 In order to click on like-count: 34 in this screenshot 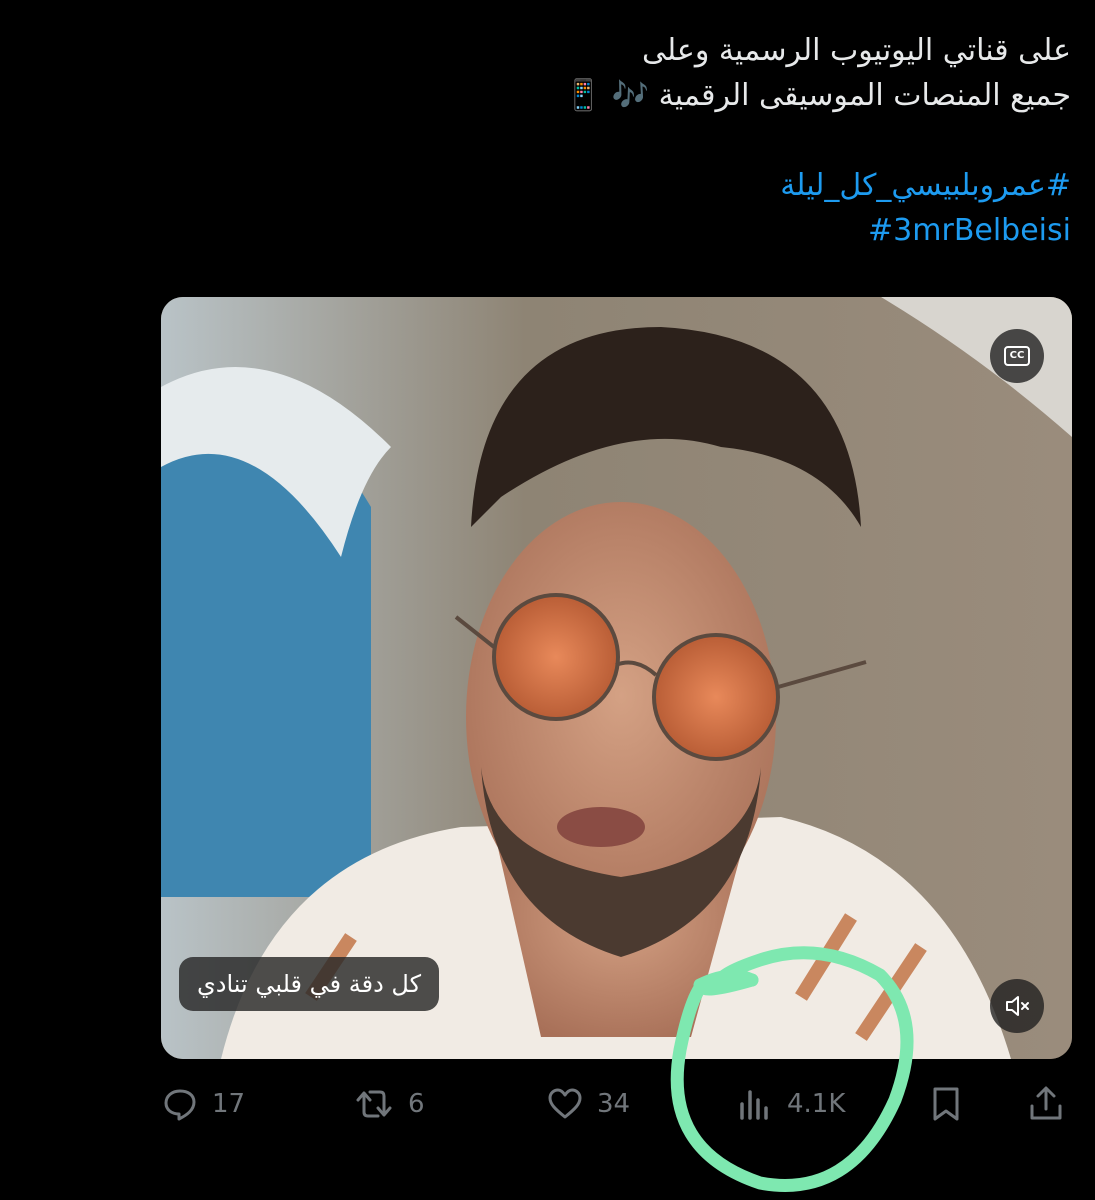, I will do `click(614, 1104)`.